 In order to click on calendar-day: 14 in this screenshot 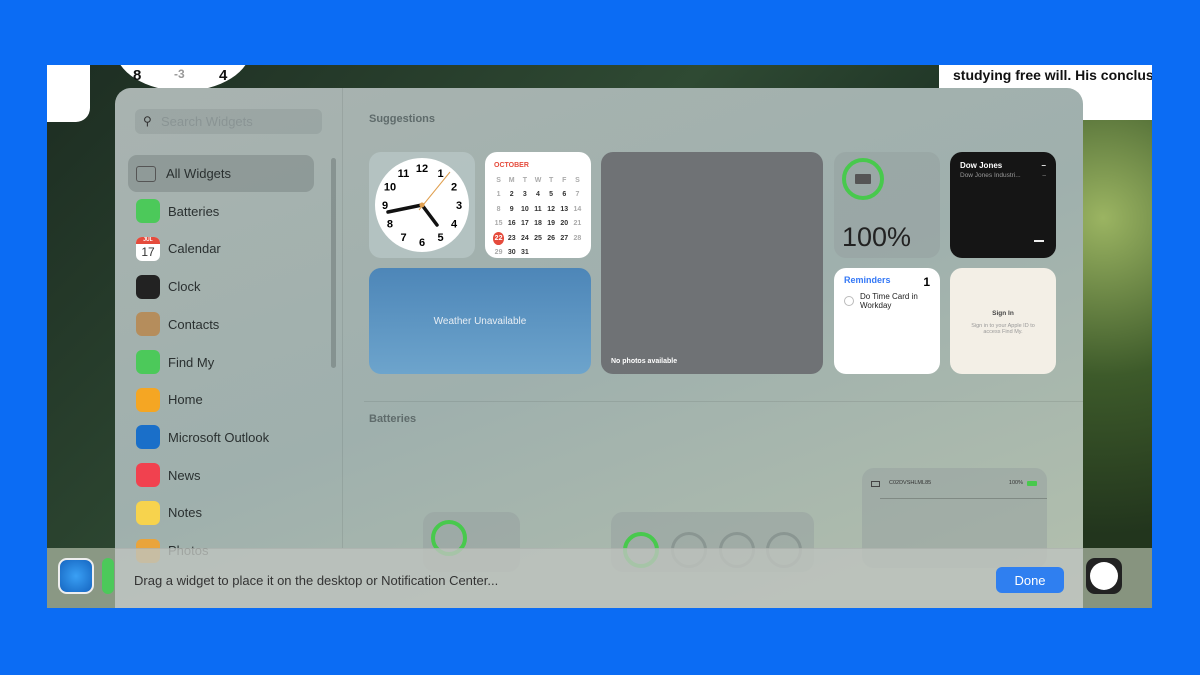, I will do `click(577, 209)`.